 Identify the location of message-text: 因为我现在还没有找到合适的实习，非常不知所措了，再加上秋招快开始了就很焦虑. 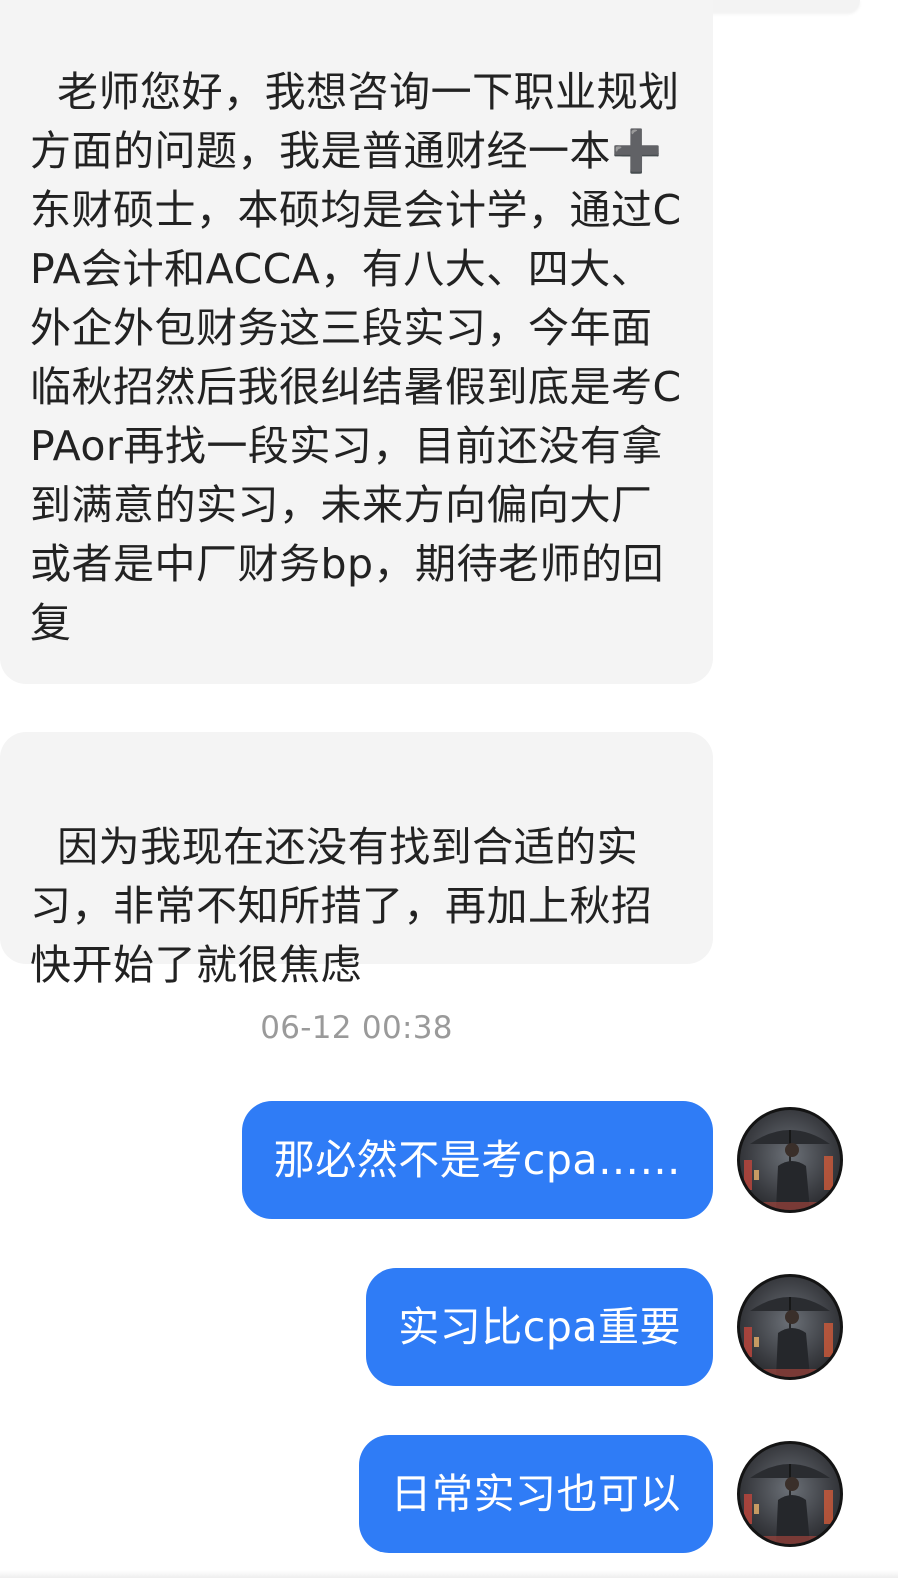
(341, 906).